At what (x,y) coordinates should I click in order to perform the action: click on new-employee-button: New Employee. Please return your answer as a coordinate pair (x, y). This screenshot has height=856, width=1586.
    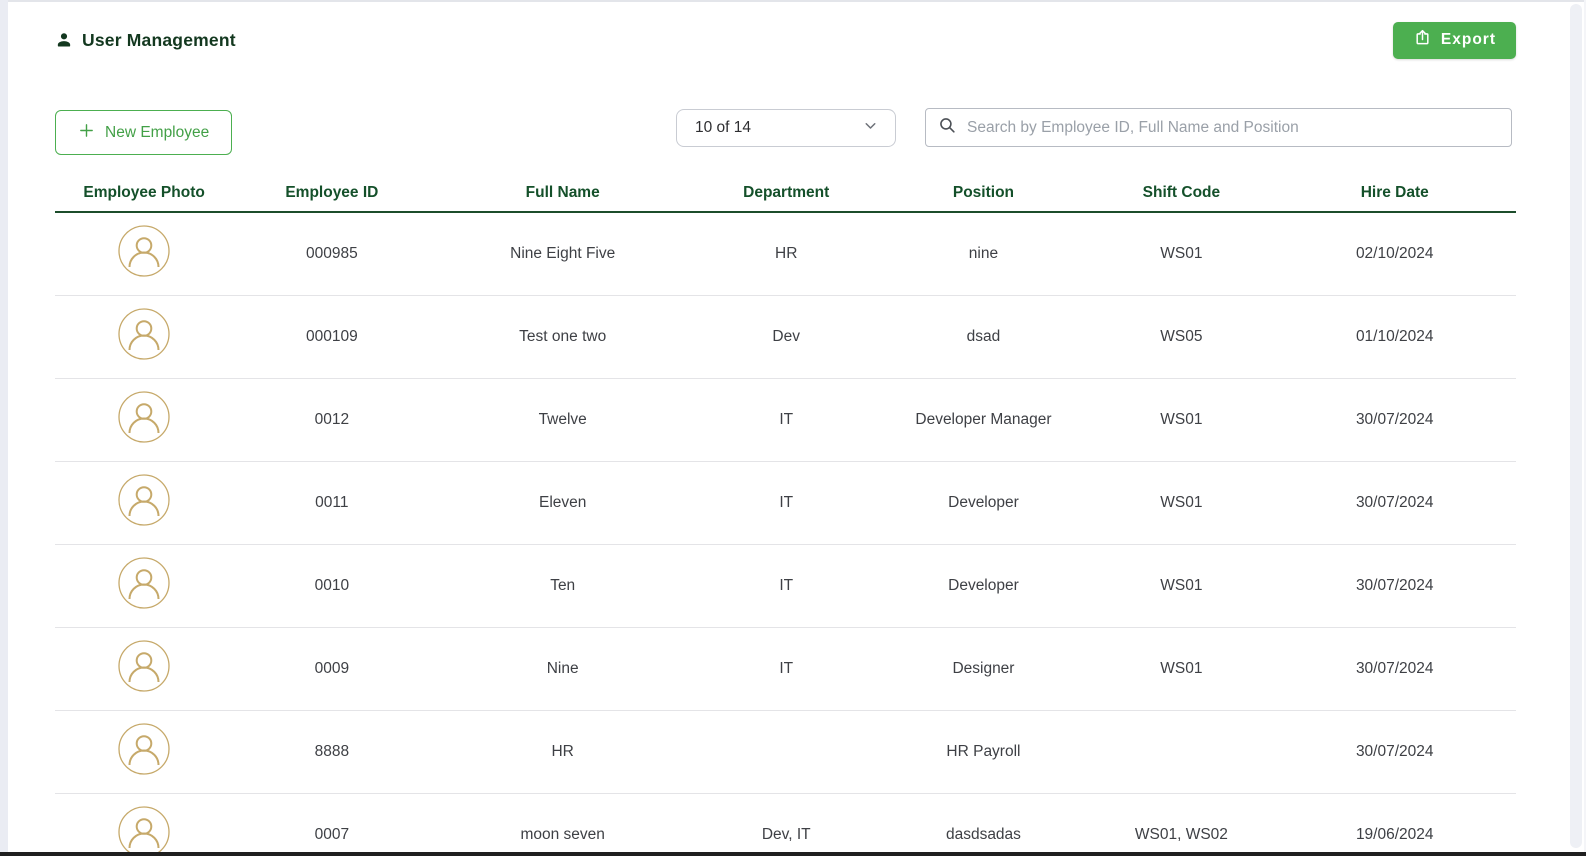
    Looking at the image, I should click on (144, 132).